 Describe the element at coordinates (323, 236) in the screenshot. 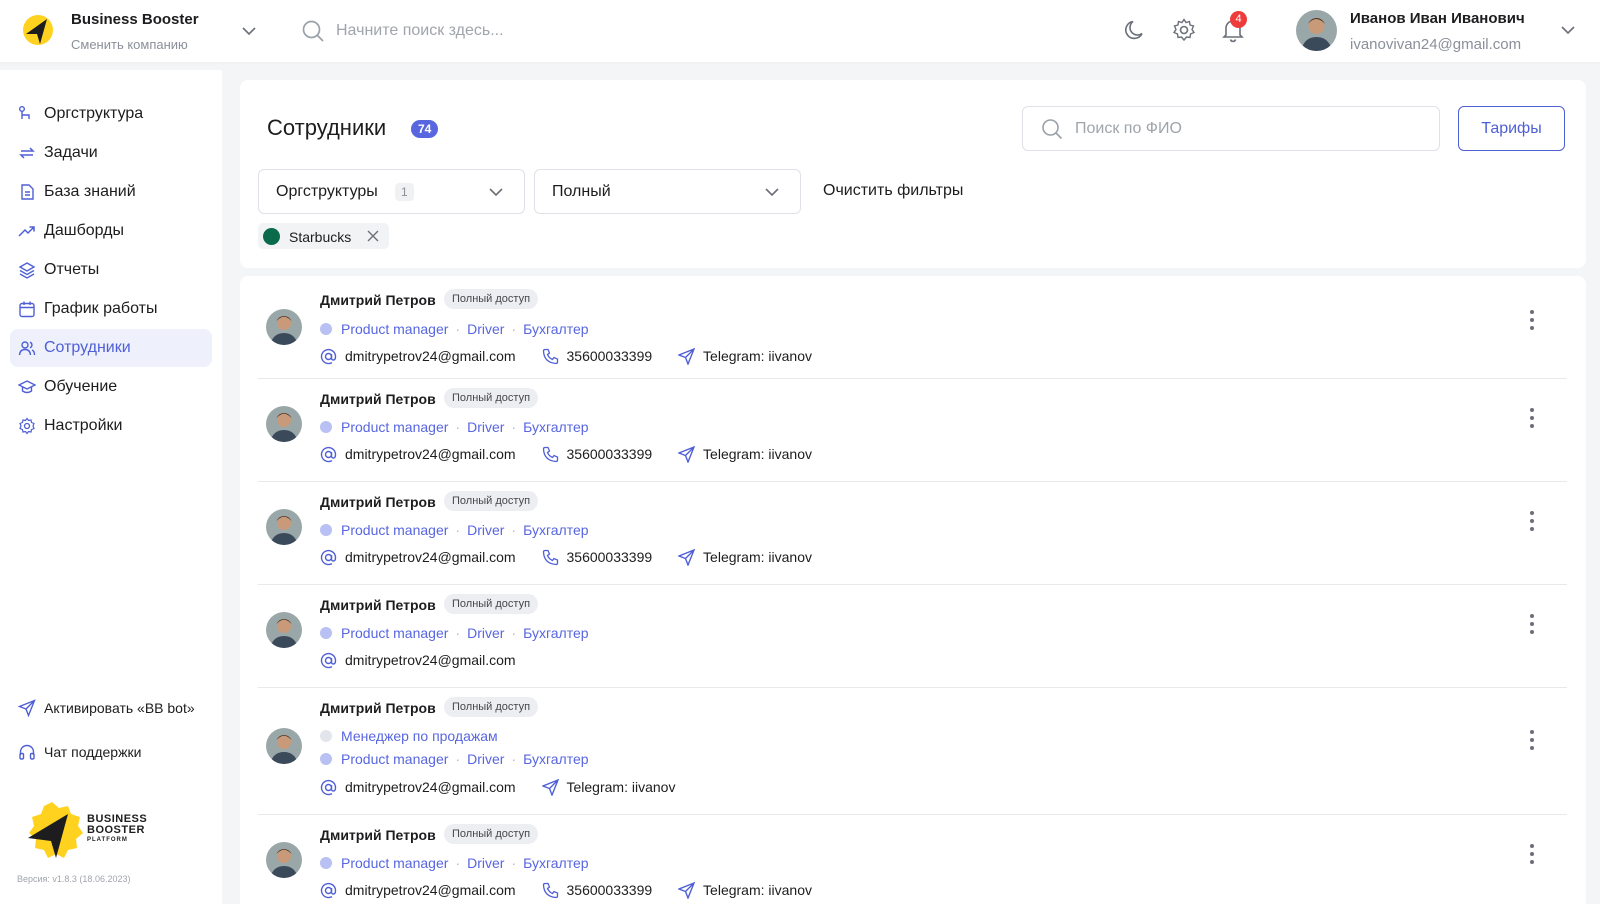

I see `filter-chip-starbucks: Starbucks` at that location.